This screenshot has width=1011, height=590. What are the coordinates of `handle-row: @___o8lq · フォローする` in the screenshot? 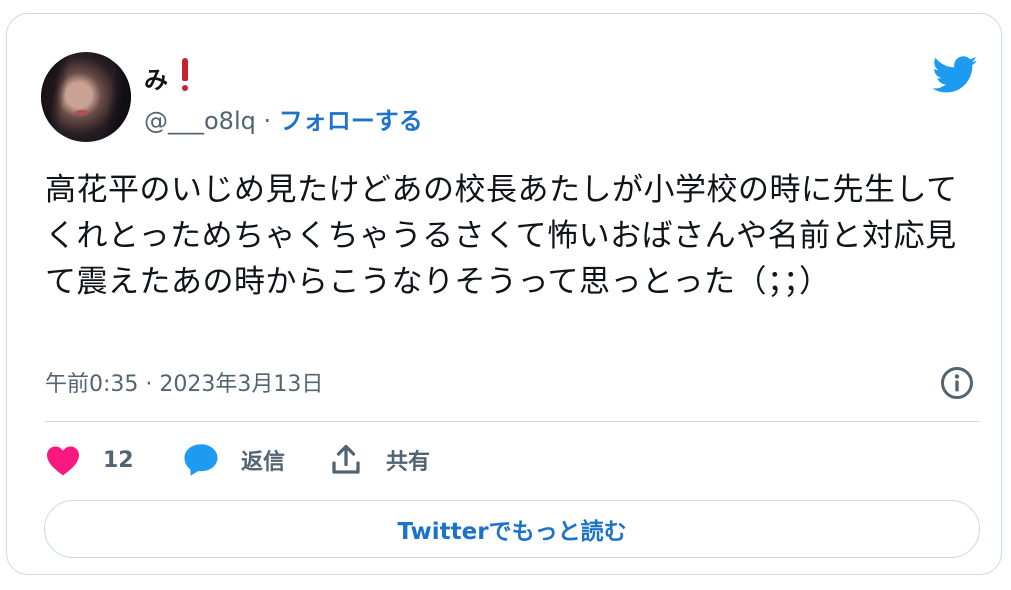 It's located at (283, 118).